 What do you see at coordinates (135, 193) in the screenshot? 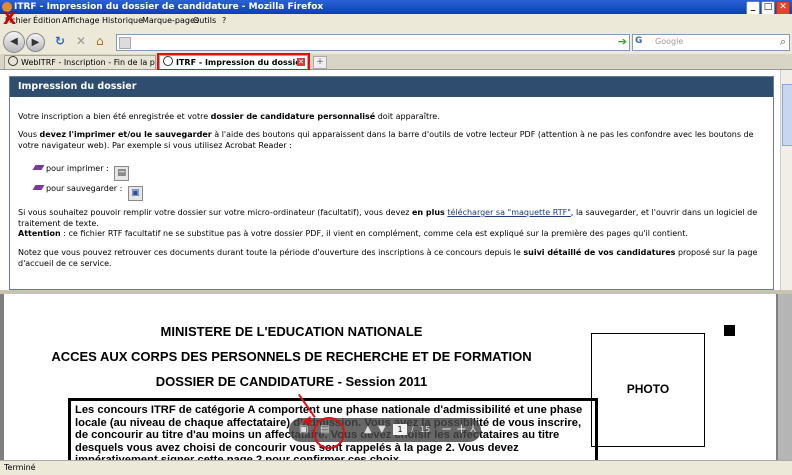
I see `acrobat-save-icon: ▣` at bounding box center [135, 193].